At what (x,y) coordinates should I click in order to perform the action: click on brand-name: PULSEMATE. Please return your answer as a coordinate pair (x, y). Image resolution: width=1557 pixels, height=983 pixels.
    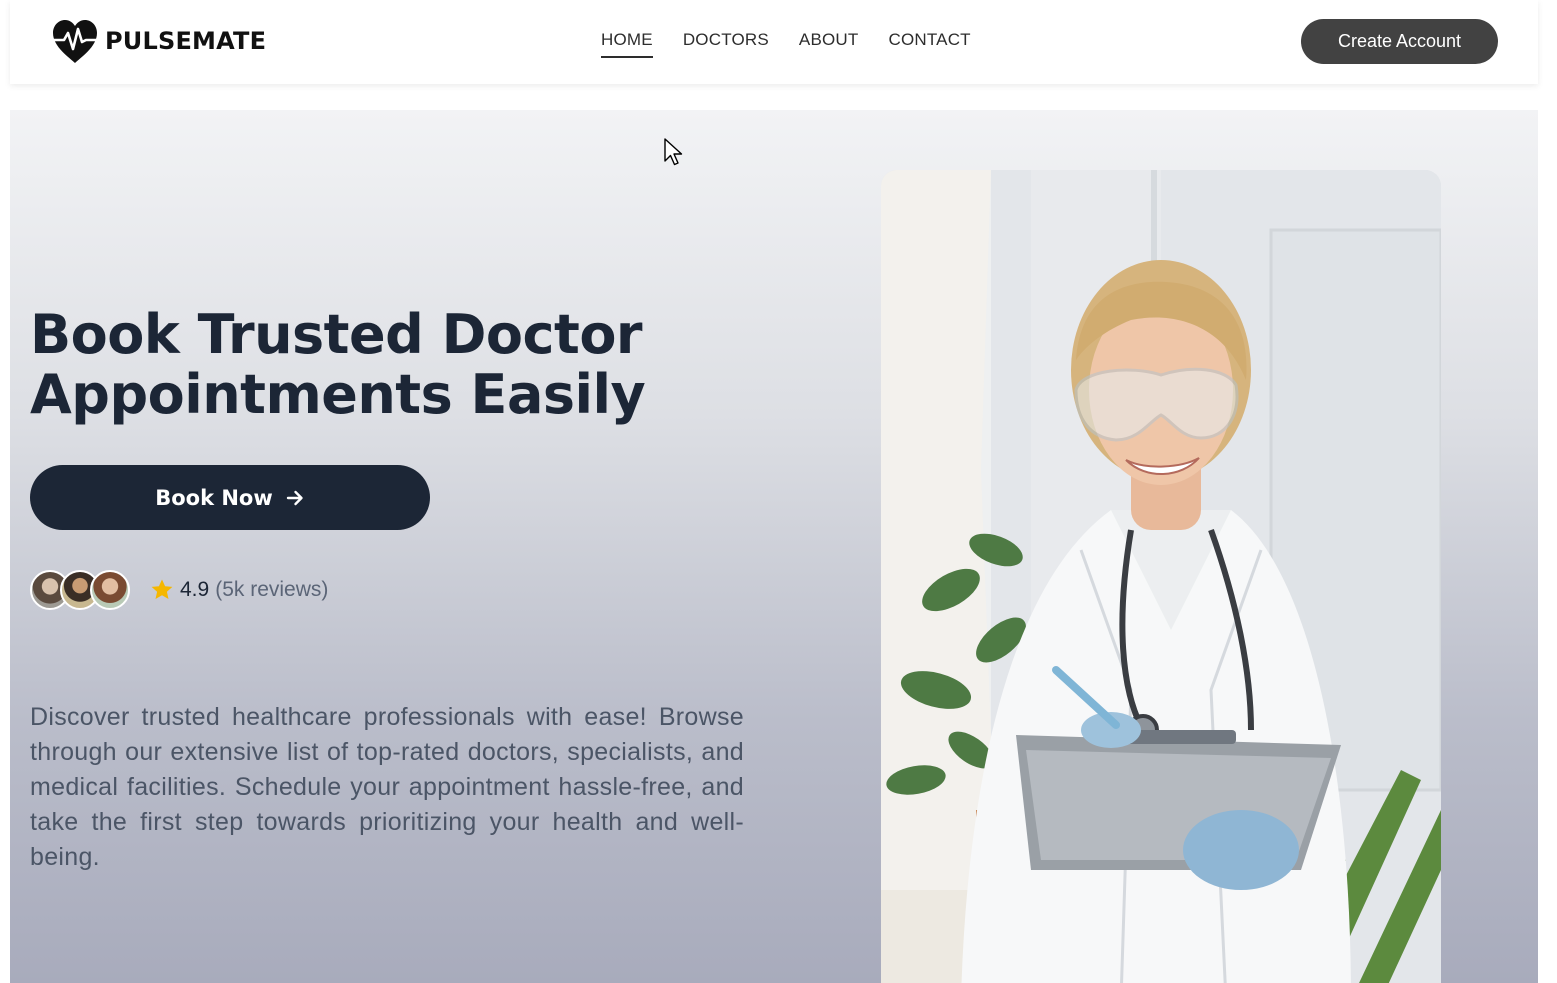
    Looking at the image, I should click on (186, 41).